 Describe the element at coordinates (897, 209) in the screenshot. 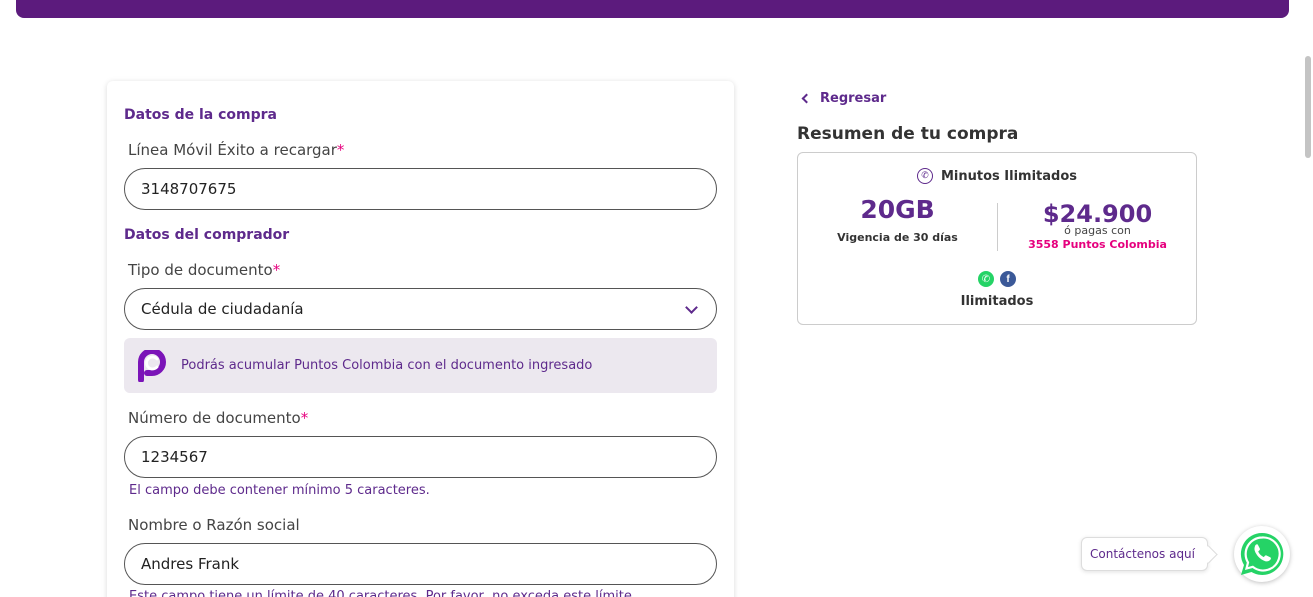

I see `data-amount: 20GB` at that location.